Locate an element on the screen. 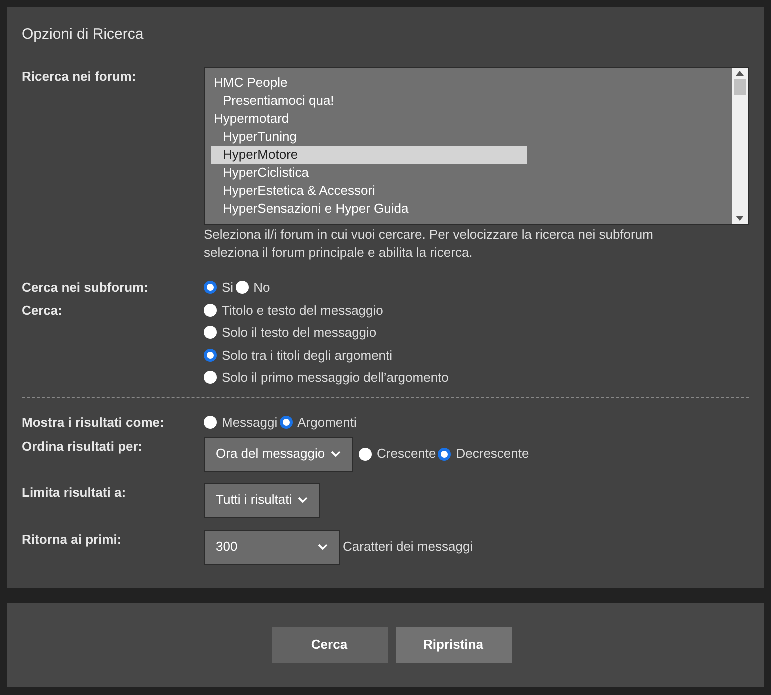 This screenshot has height=695, width=771. action-button: Ripristina is located at coordinates (454, 645).